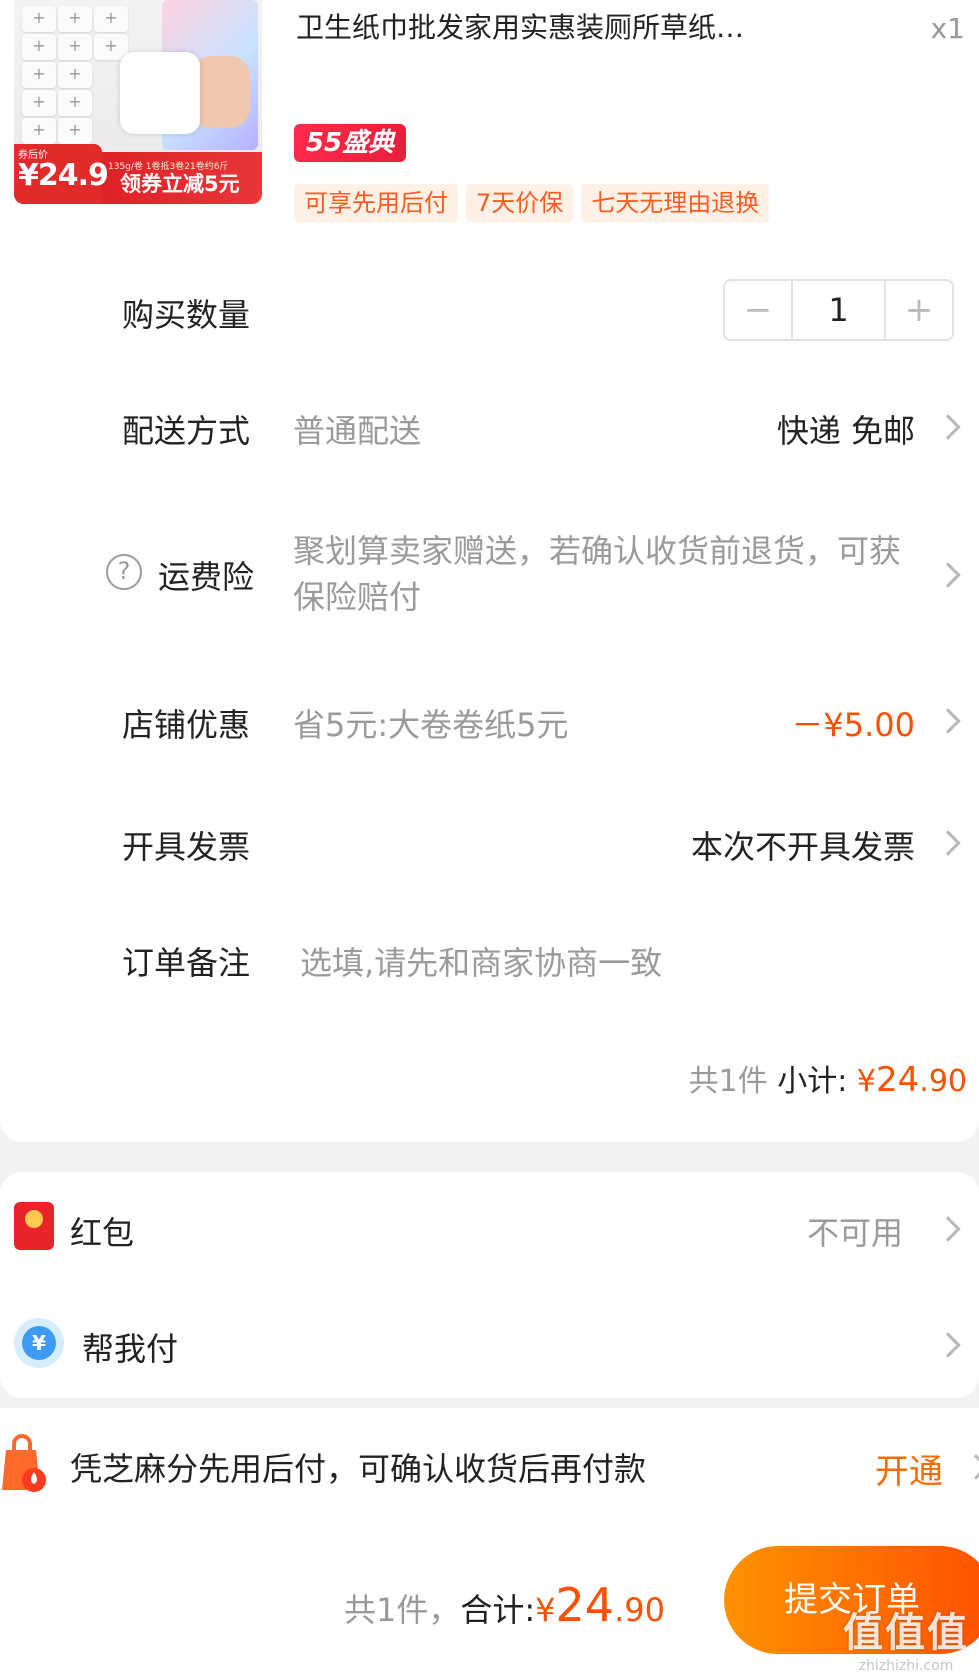 This screenshot has width=979, height=1678. Describe the element at coordinates (350, 143) in the screenshot. I see `event-badge: 55盛典` at that location.